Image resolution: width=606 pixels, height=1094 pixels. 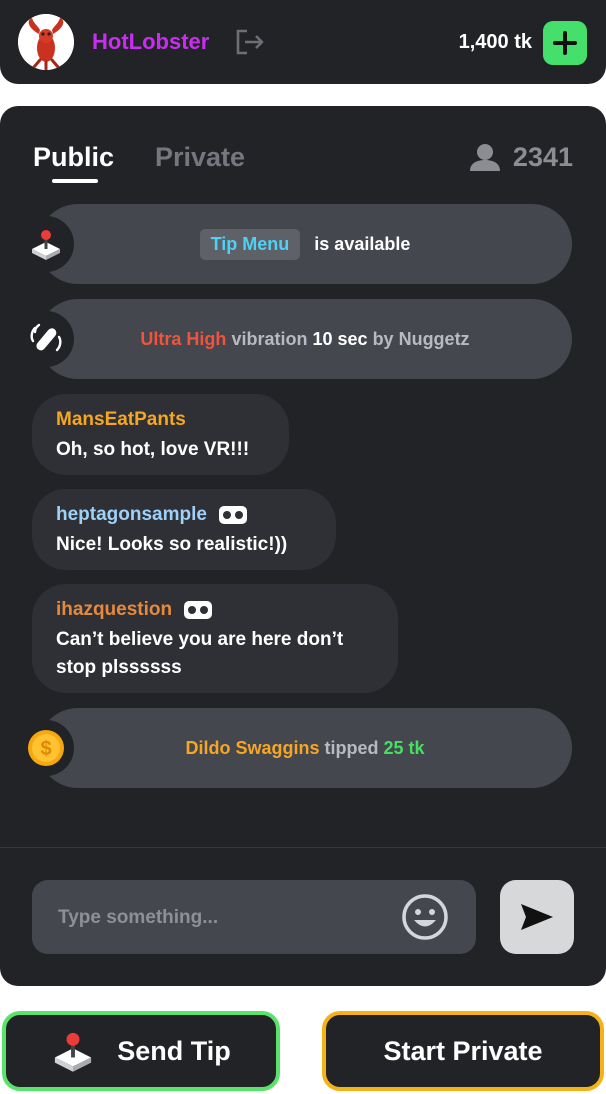 What do you see at coordinates (73, 157) in the screenshot?
I see `tab-public: Public` at bounding box center [73, 157].